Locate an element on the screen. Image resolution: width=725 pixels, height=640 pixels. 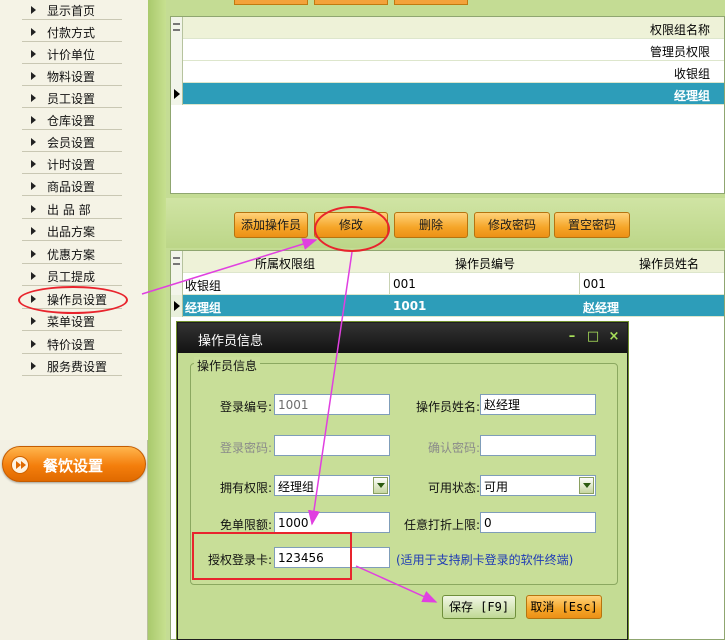
change-password-button: 修改密码 is located at coordinates (512, 225).